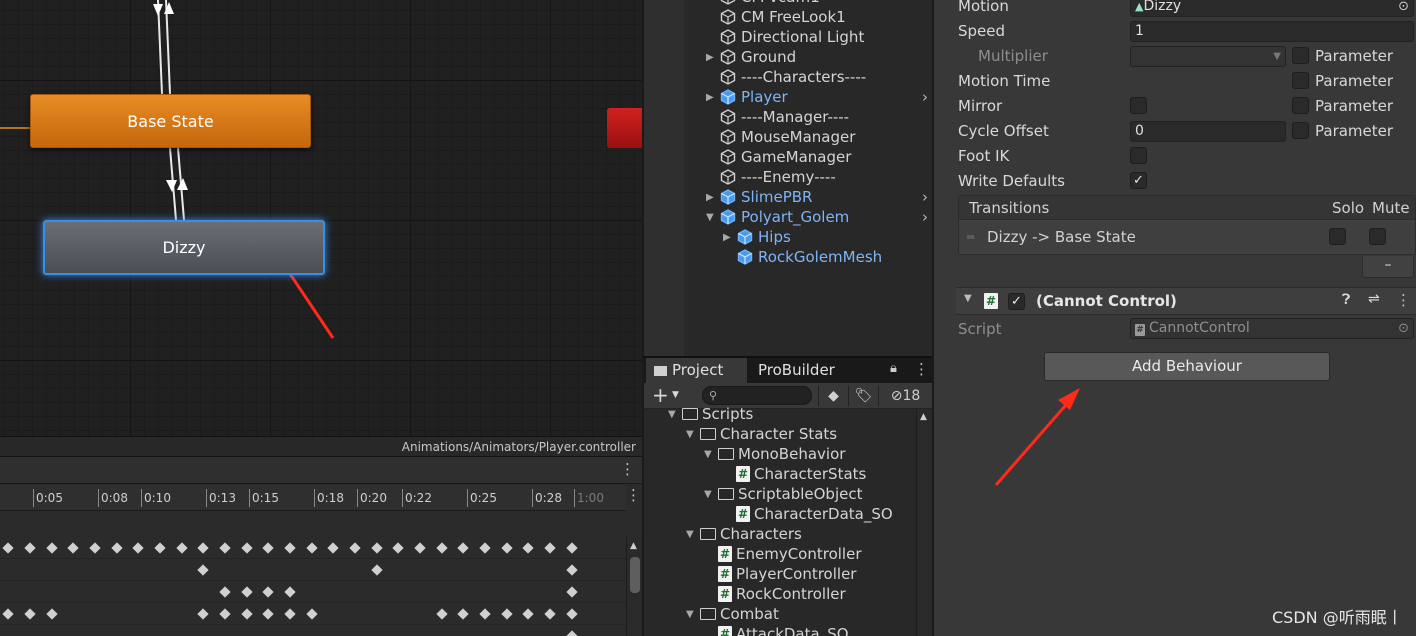 The image size is (1416, 636). Describe the element at coordinates (634, 586) in the screenshot. I see `timeline-scrollbar: ▲` at that location.